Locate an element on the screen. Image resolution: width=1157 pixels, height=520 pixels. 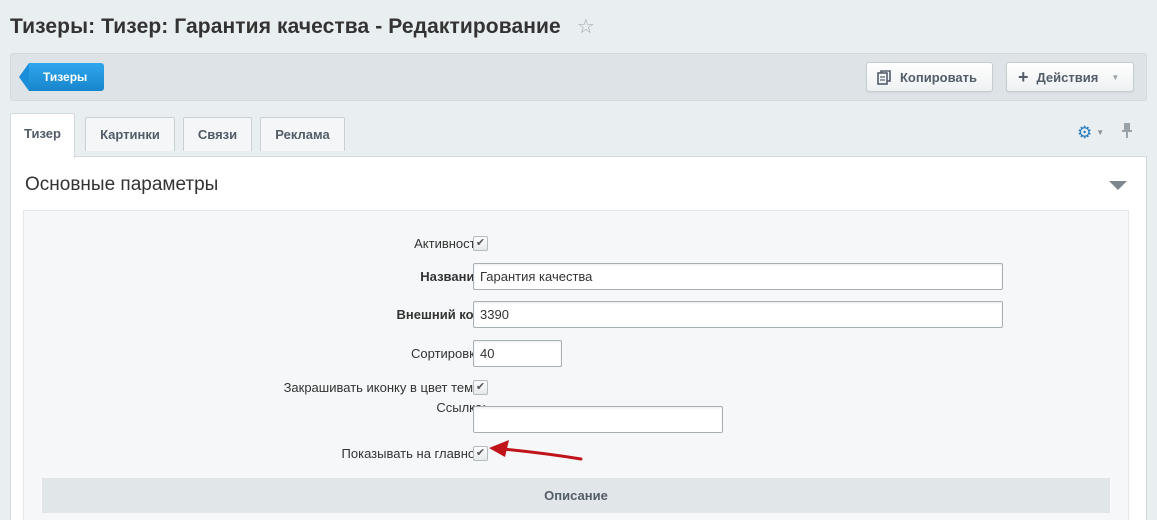
active-checkbox: ✔ is located at coordinates (480, 243).